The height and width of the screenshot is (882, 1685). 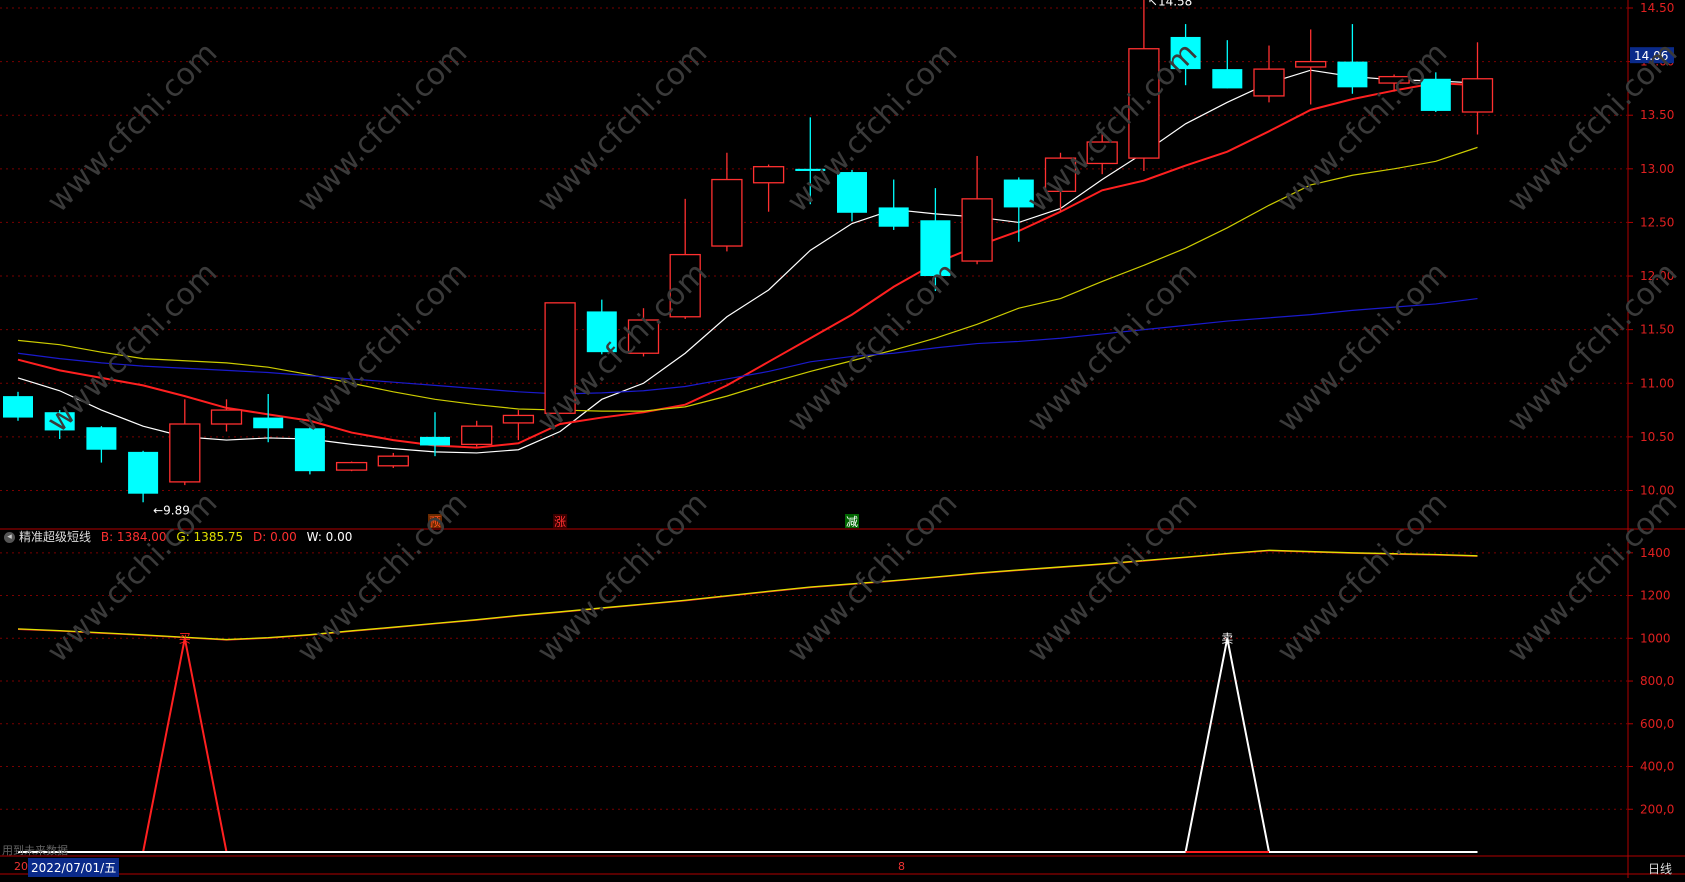 What do you see at coordinates (435, 522) in the screenshot?
I see `signal-marker: 预` at bounding box center [435, 522].